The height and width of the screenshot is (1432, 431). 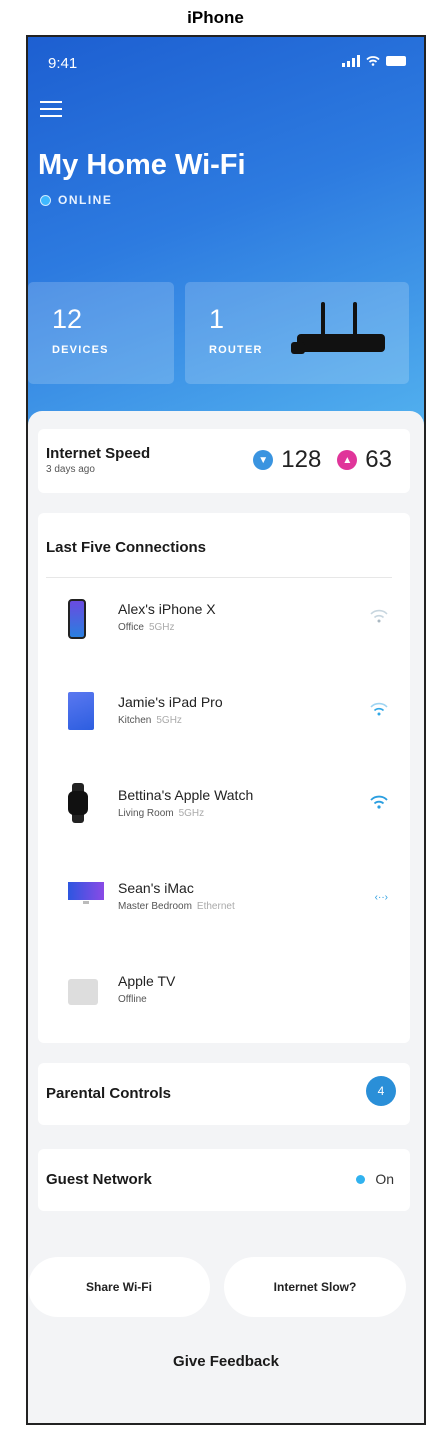 I want to click on guest-network-status: On, so click(x=375, y=1179).